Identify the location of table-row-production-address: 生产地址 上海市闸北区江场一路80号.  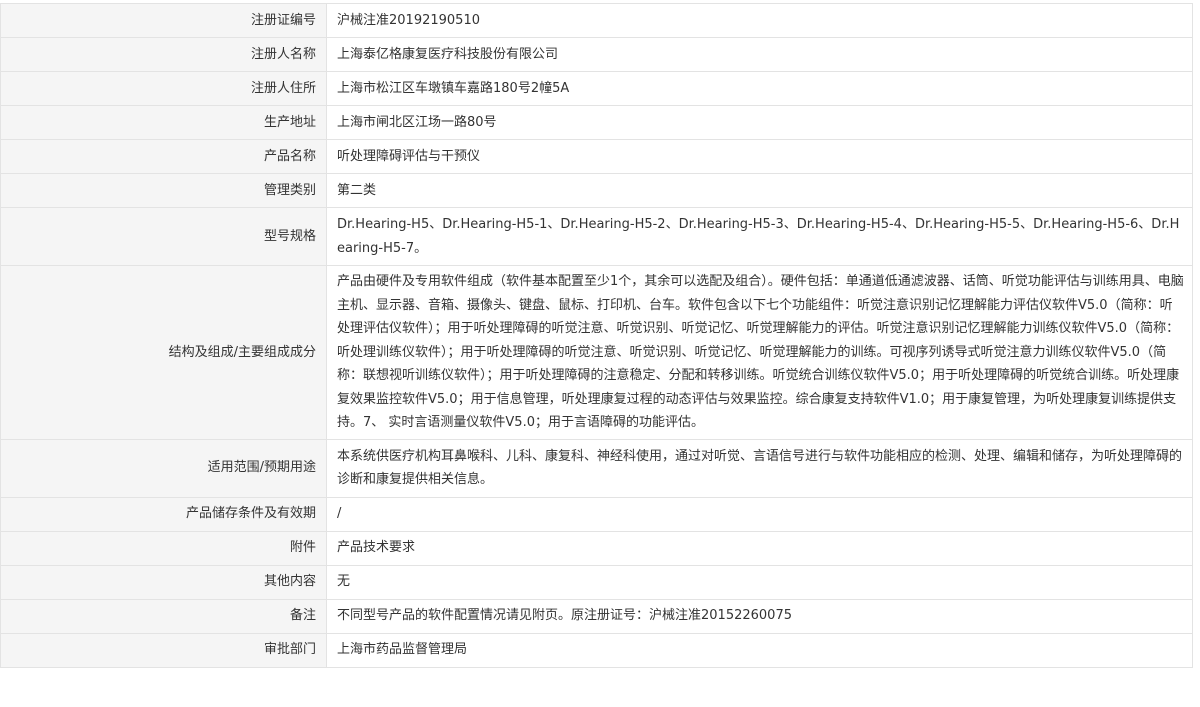
(596, 122).